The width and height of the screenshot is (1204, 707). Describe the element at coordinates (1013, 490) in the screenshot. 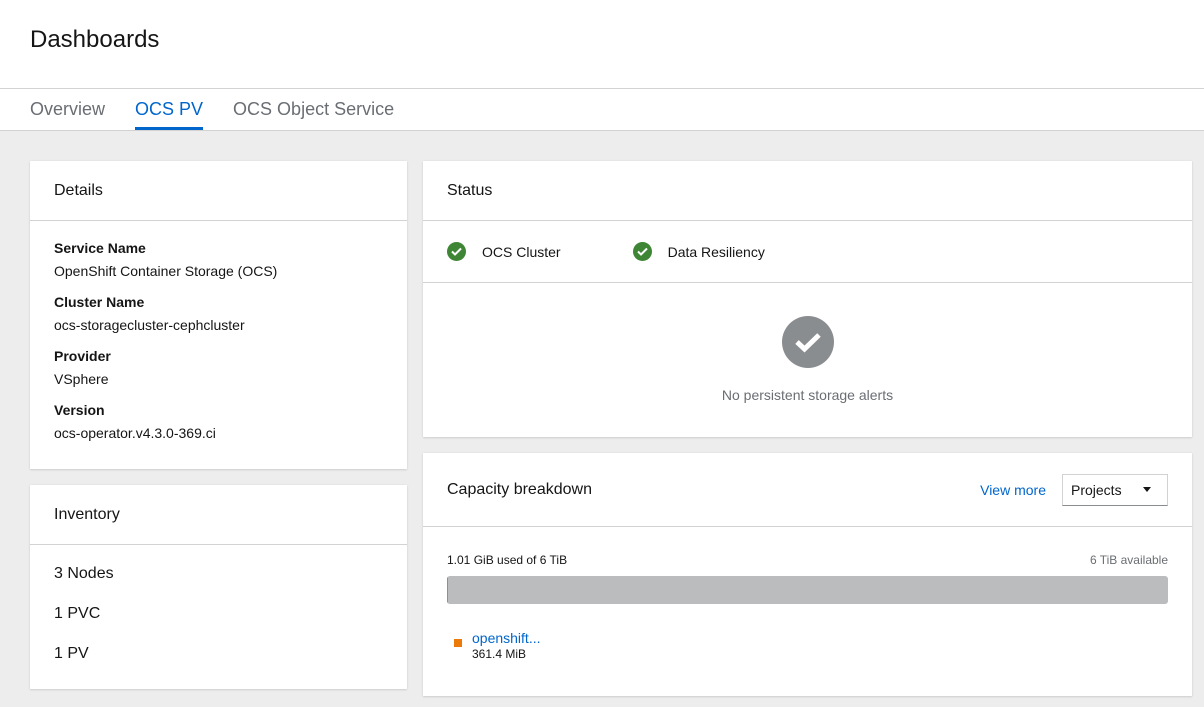

I see `view-more-link: View more` at that location.